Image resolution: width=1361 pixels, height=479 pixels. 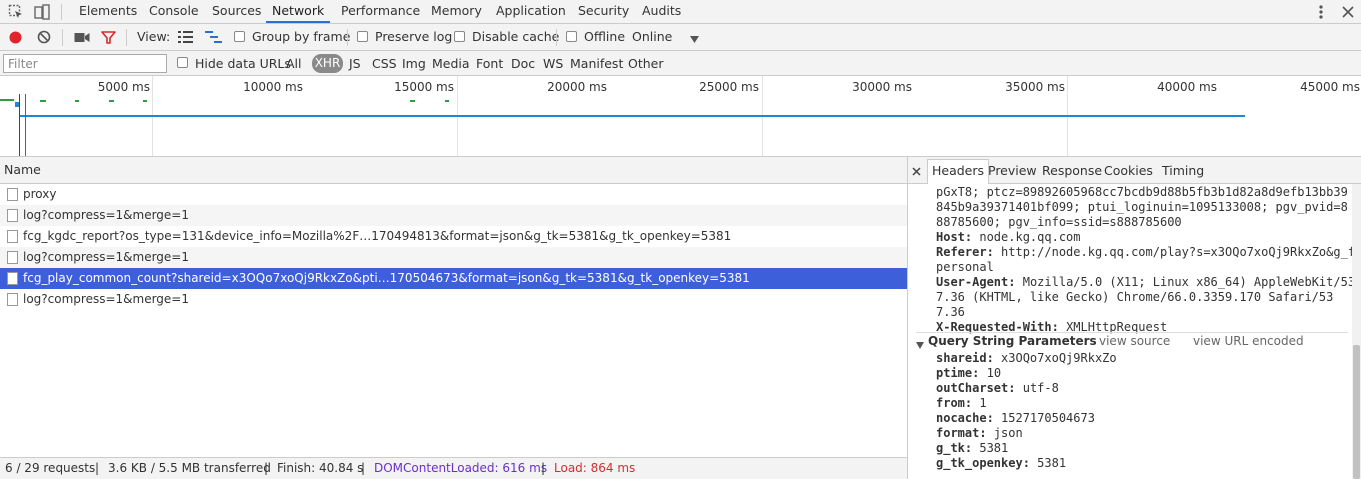 I want to click on query-param: from: 1, so click(x=1141, y=403).